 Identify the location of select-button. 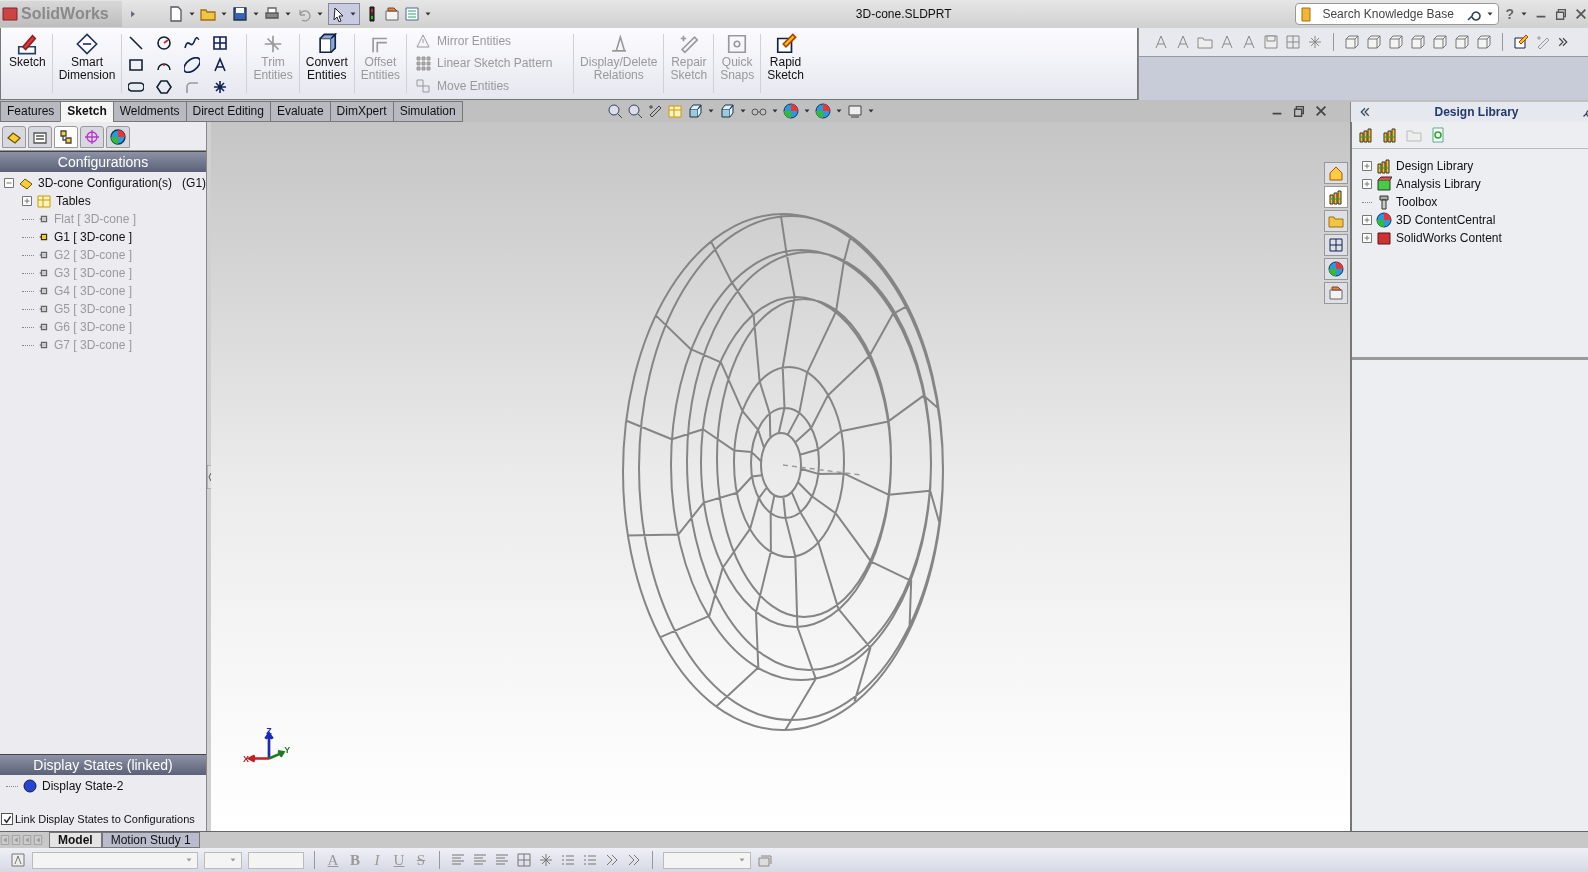
(344, 14).